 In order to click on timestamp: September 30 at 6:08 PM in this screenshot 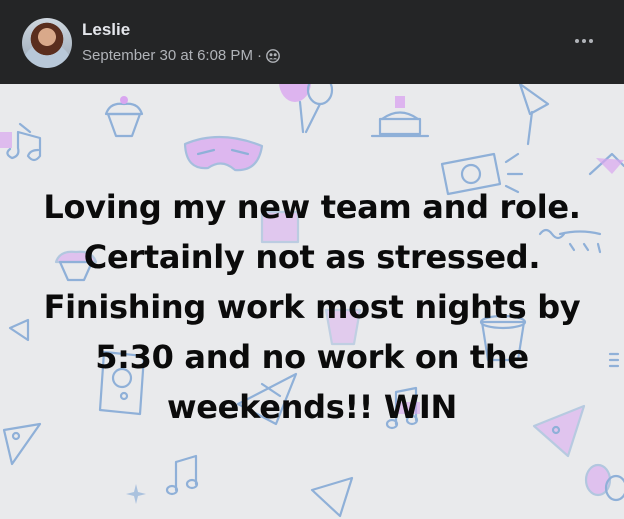, I will do `click(167, 55)`.